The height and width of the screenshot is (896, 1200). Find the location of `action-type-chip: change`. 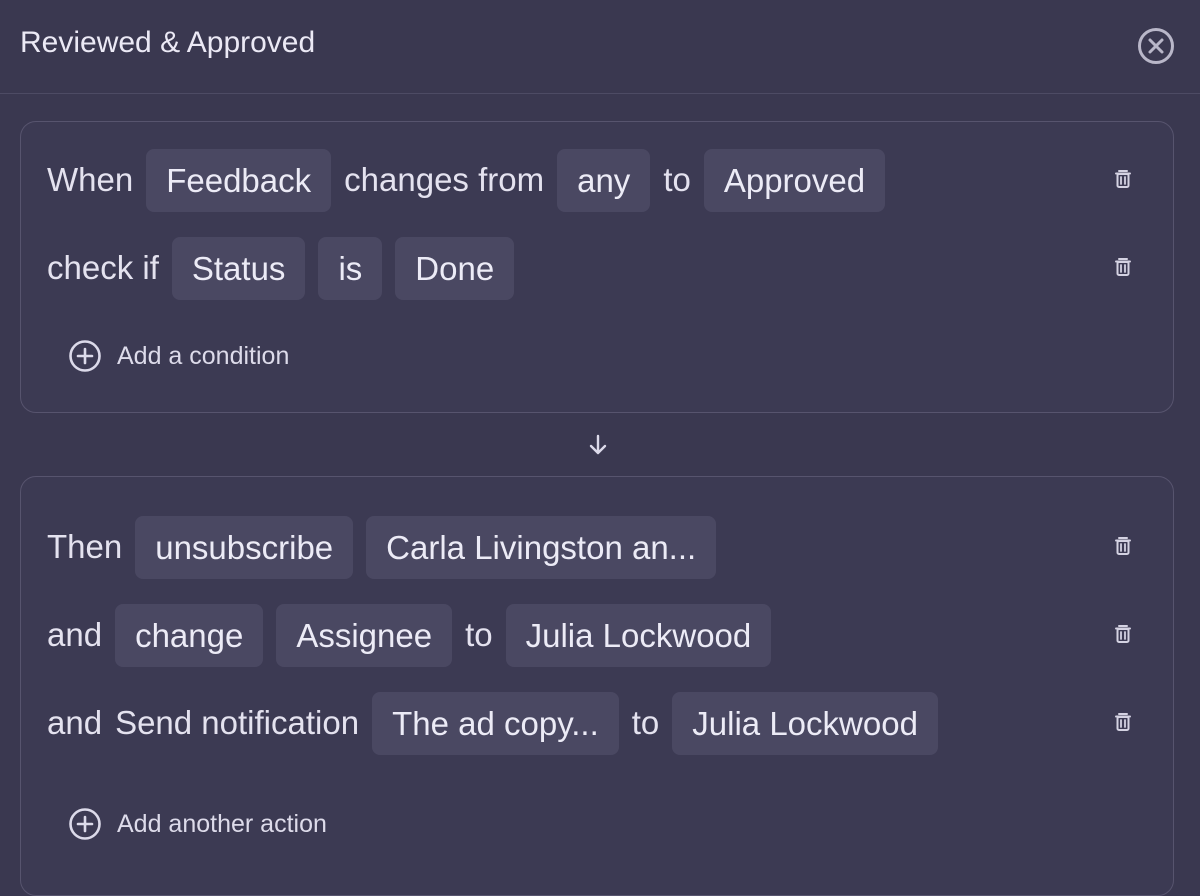

action-type-chip: change is located at coordinates (189, 635).